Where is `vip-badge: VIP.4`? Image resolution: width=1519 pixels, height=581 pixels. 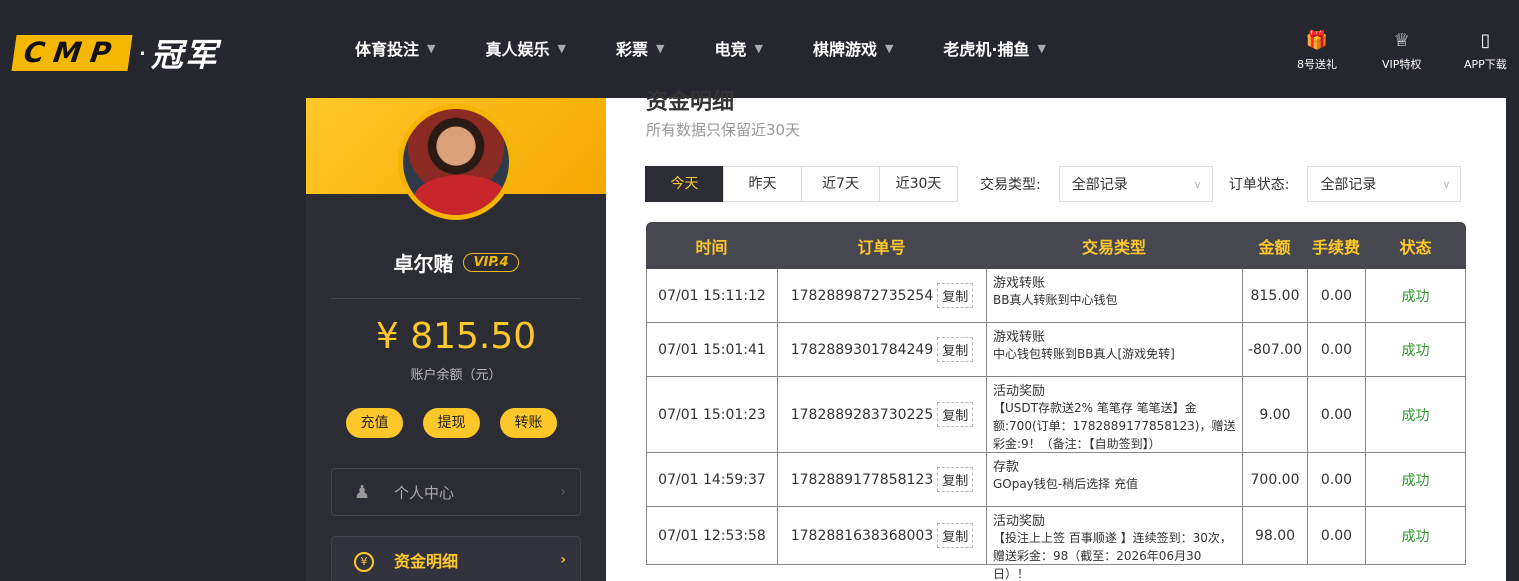 vip-badge: VIP.4 is located at coordinates (491, 262).